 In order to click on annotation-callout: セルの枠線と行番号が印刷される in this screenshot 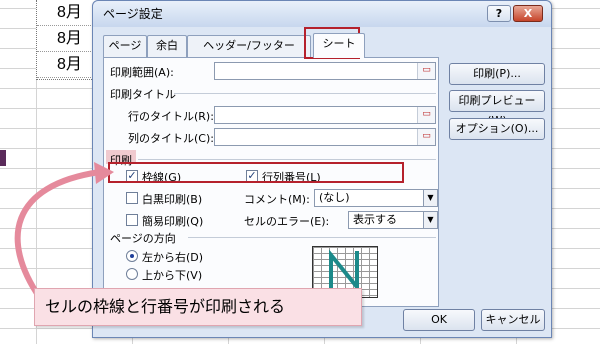, I will do `click(198, 307)`.